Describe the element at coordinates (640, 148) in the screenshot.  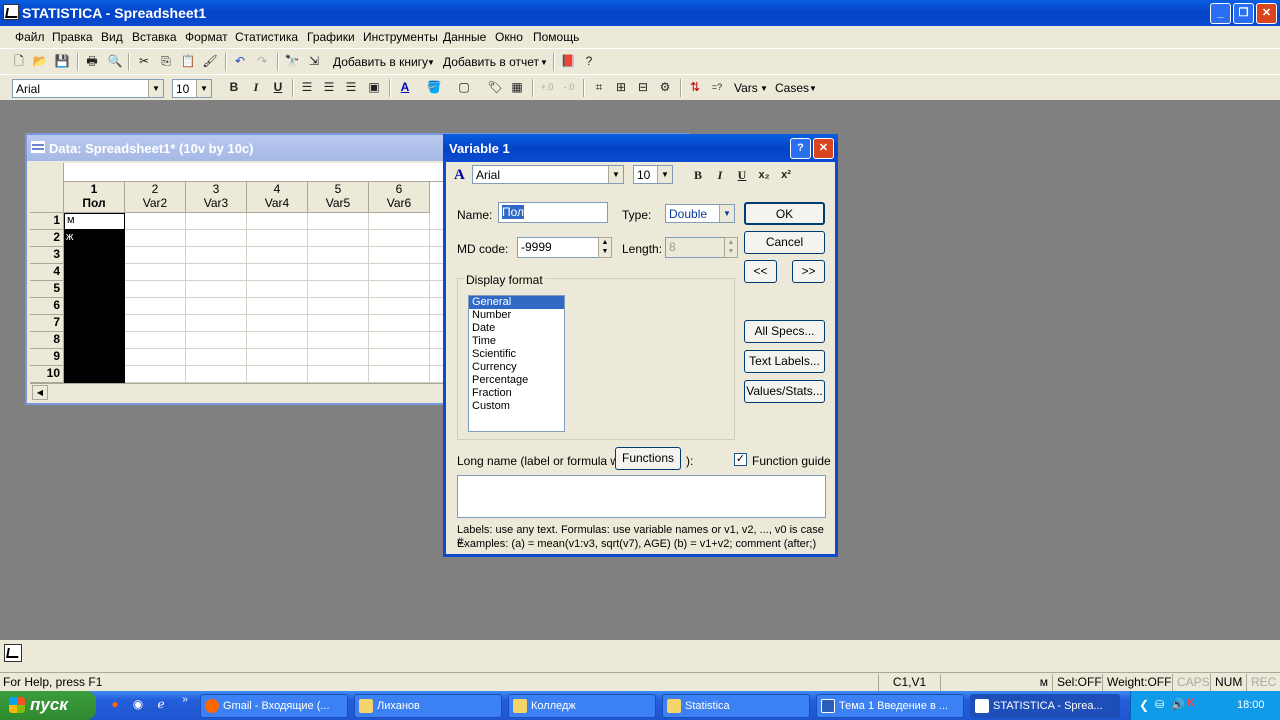
I see `dialog-titlebar: Variable 1 ? ✕` at that location.